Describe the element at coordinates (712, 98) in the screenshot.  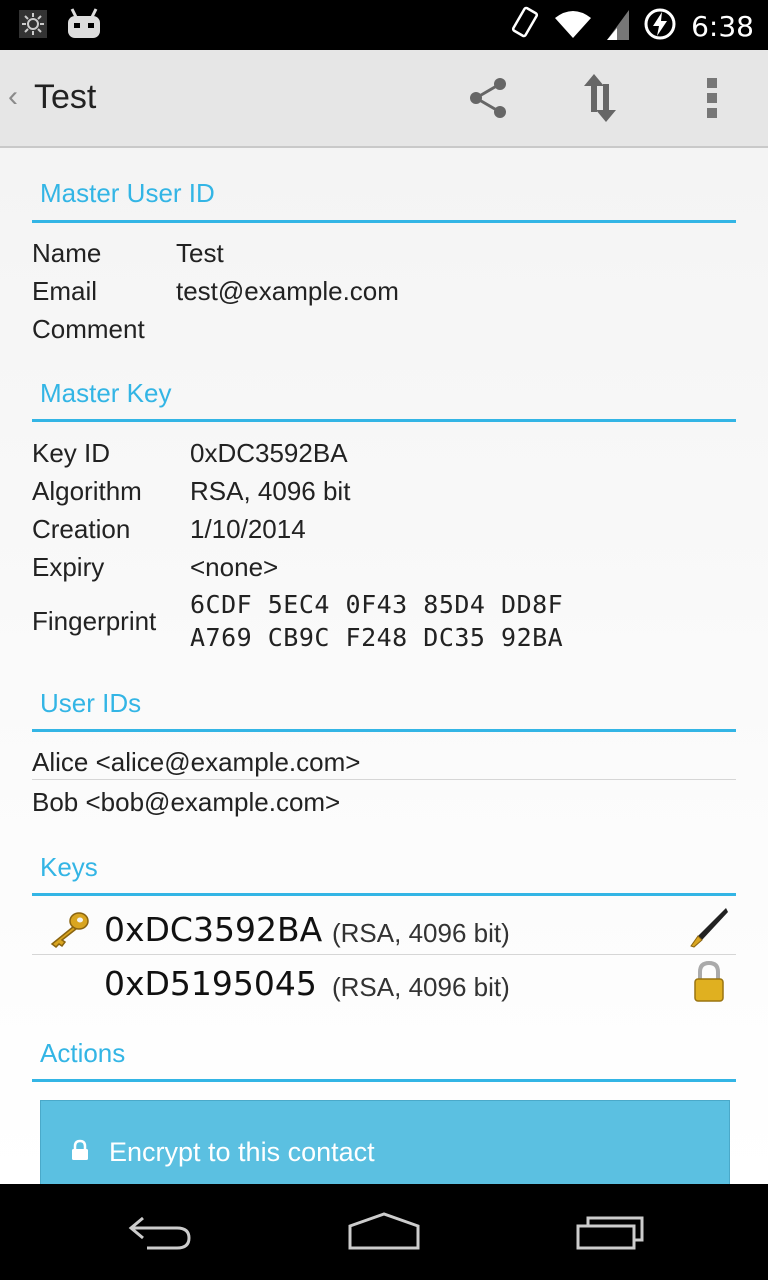
I see `overflow-menu-icon` at that location.